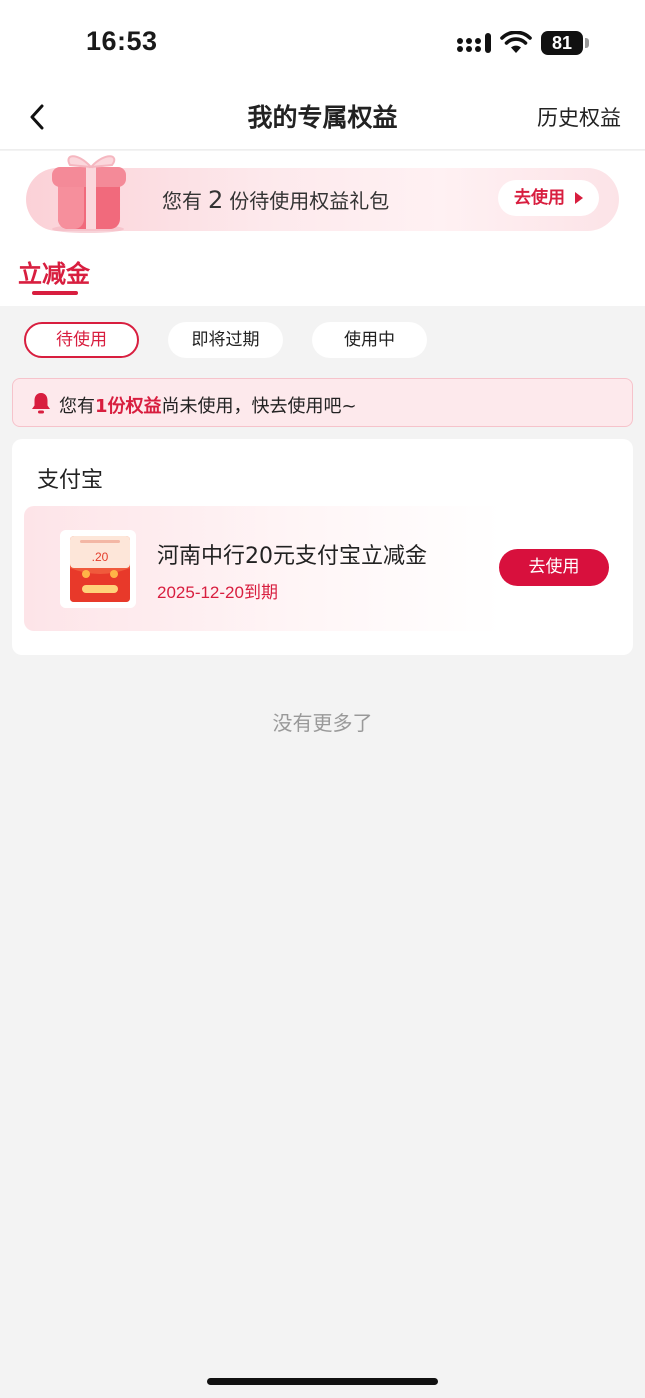 This screenshot has height=1398, width=645. What do you see at coordinates (309, 201) in the screenshot?
I see `banner-suffix: 份待使用权益礼包` at bounding box center [309, 201].